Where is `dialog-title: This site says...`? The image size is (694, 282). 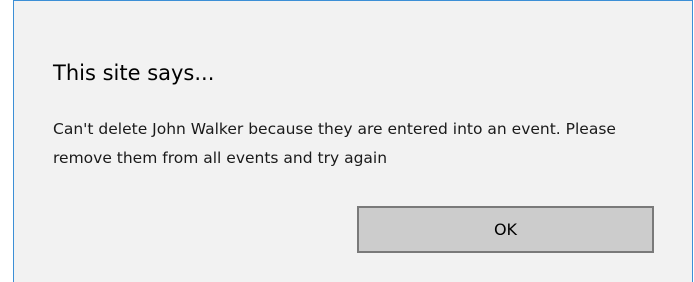
dialog-title: This site says... is located at coordinates (134, 73).